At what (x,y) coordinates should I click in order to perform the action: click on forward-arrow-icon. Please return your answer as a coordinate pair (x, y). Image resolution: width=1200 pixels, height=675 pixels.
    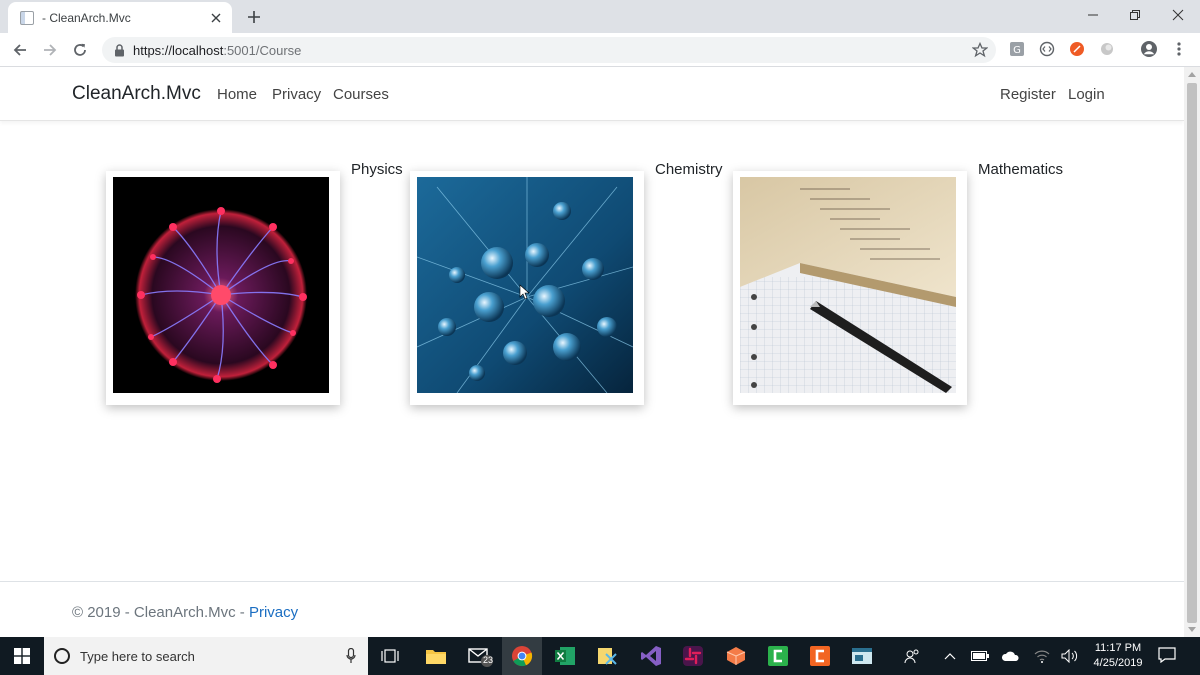
    Looking at the image, I should click on (50, 50).